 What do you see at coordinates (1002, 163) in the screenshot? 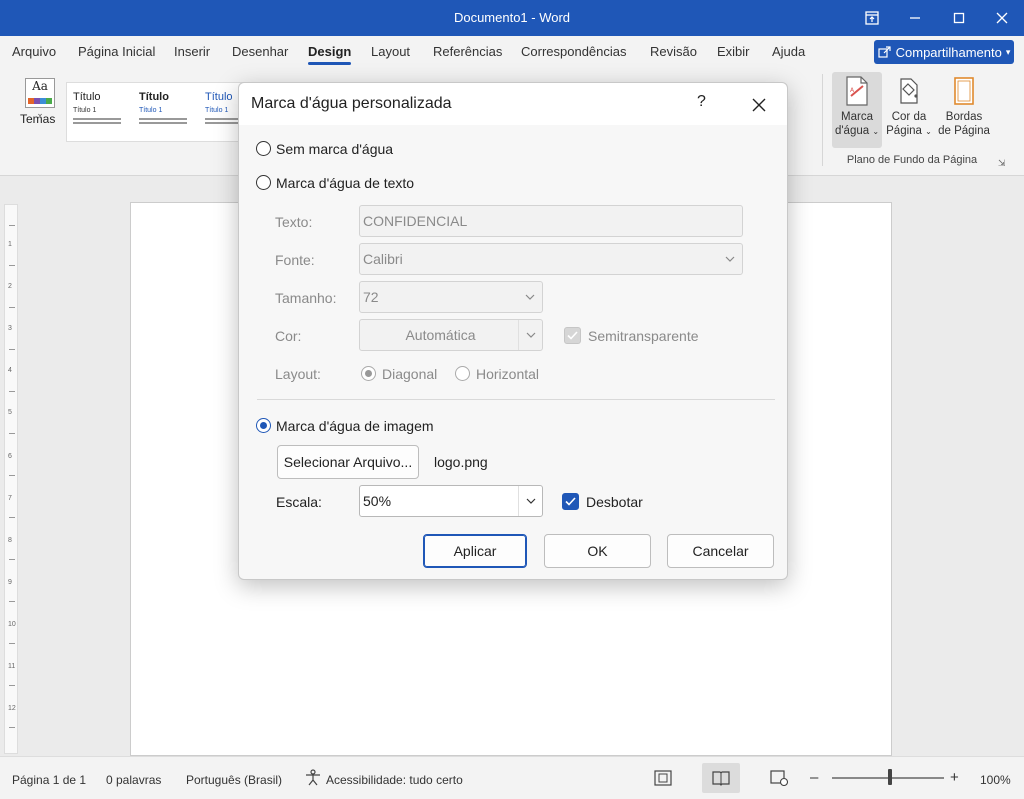
I see `dialog-launcher-icon: ⇲` at bounding box center [1002, 163].